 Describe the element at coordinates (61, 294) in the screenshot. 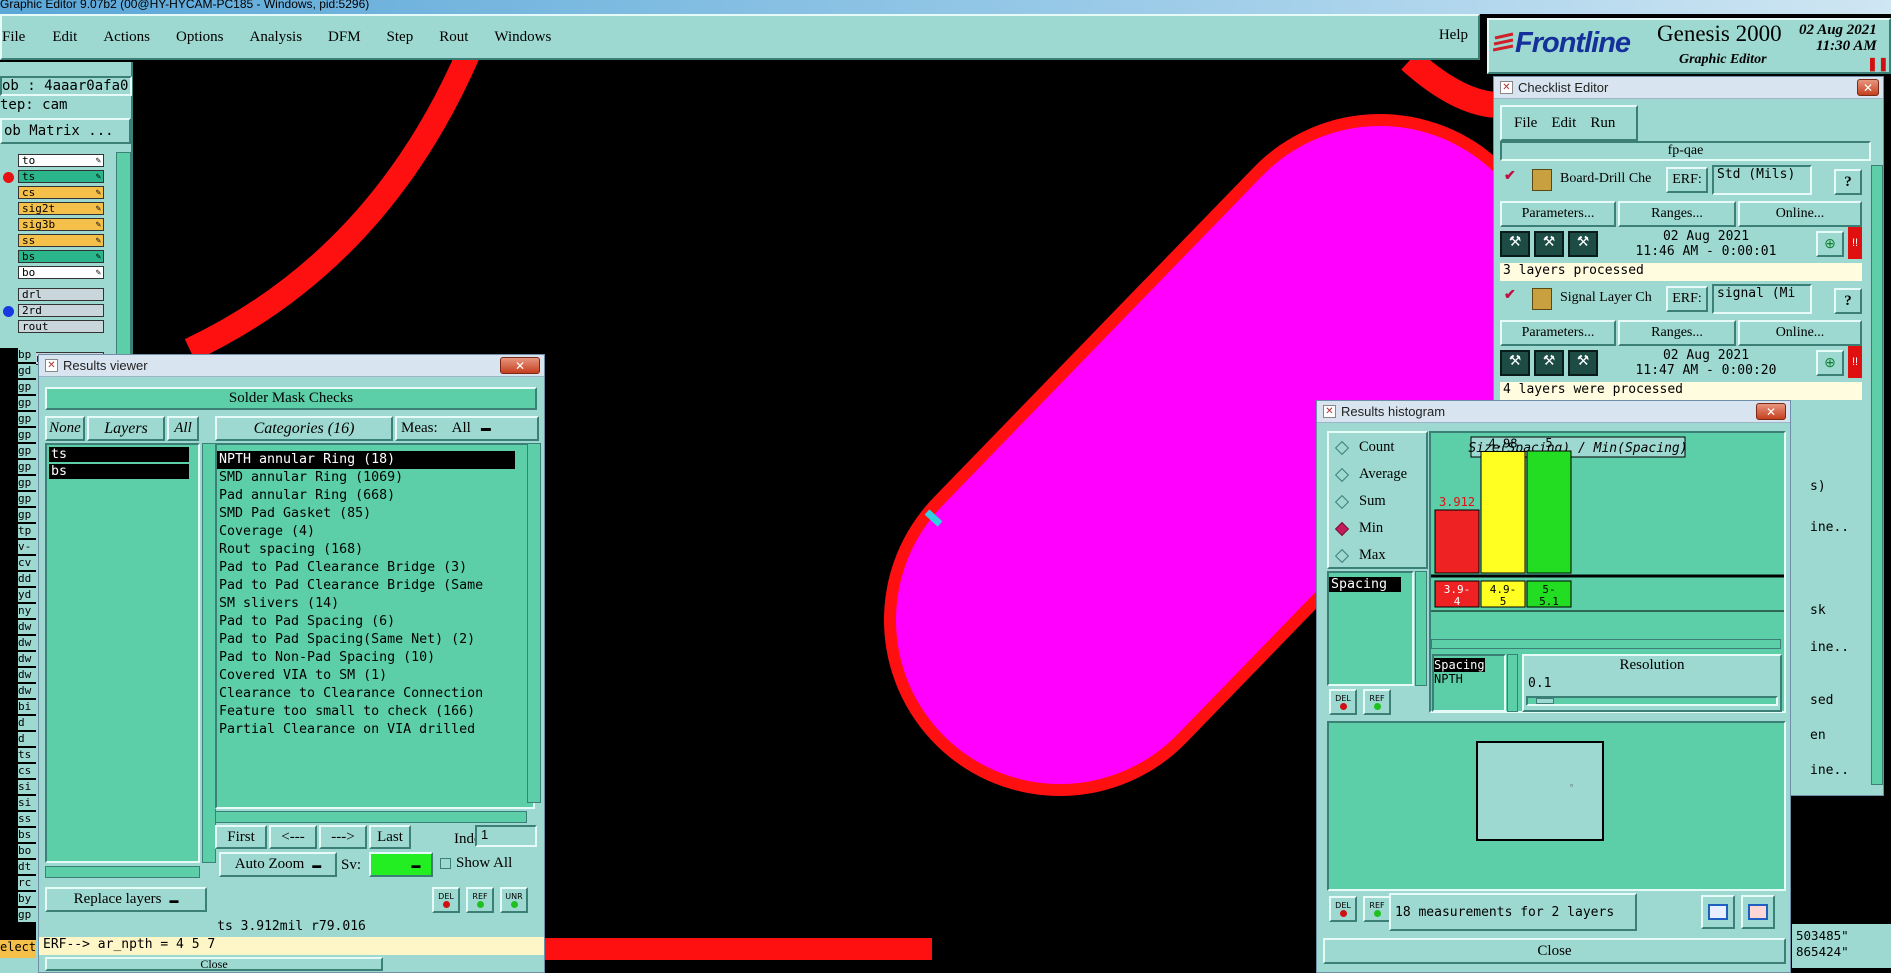

I see `drill-layer-row-drl: drl` at that location.